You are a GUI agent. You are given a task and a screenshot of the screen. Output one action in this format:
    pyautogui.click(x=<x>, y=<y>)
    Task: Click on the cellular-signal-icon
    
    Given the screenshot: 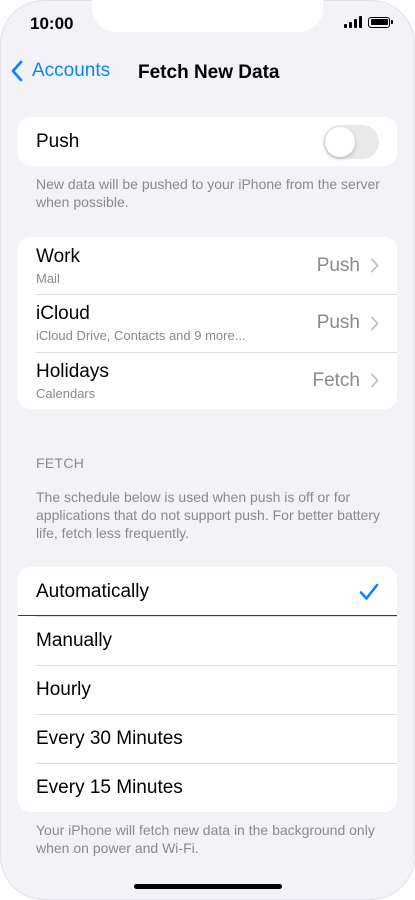 What is the action you would take?
    pyautogui.click(x=353, y=22)
    